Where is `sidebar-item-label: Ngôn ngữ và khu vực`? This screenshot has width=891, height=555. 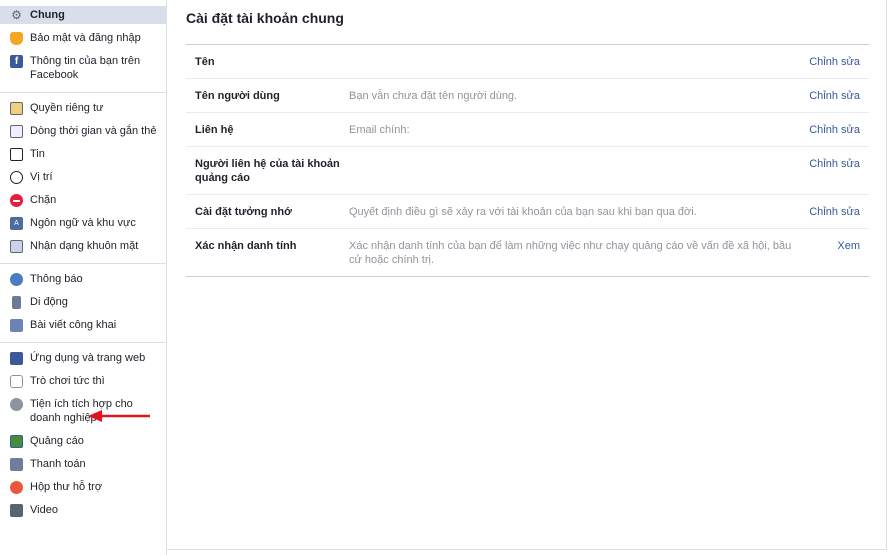 sidebar-item-label: Ngôn ngữ và khu vực is located at coordinates (83, 223).